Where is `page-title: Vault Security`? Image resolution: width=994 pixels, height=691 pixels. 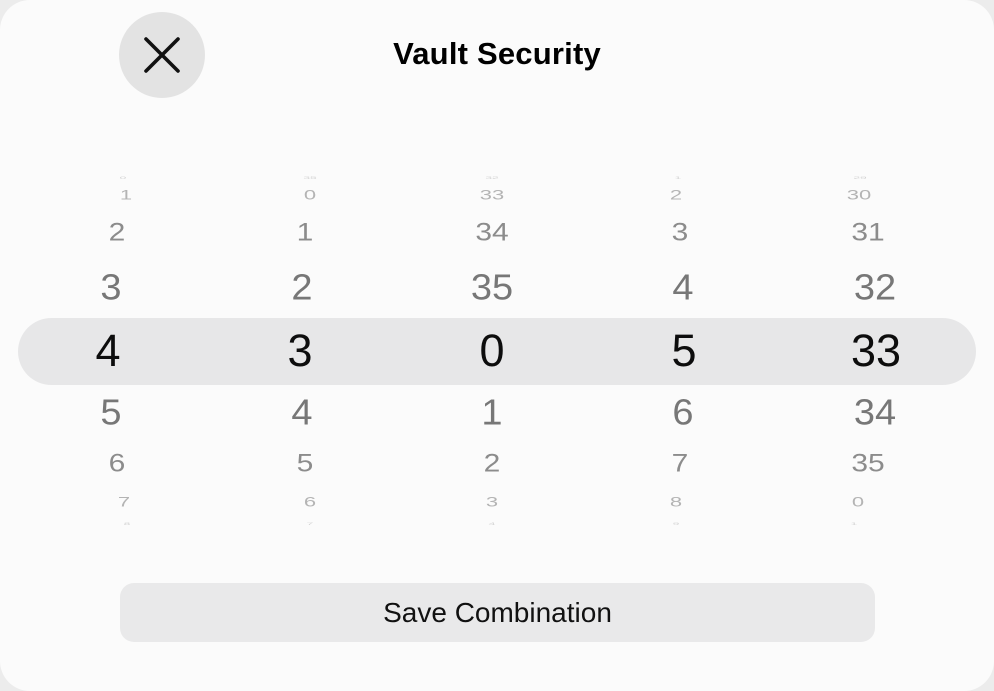 page-title: Vault Security is located at coordinates (497, 53).